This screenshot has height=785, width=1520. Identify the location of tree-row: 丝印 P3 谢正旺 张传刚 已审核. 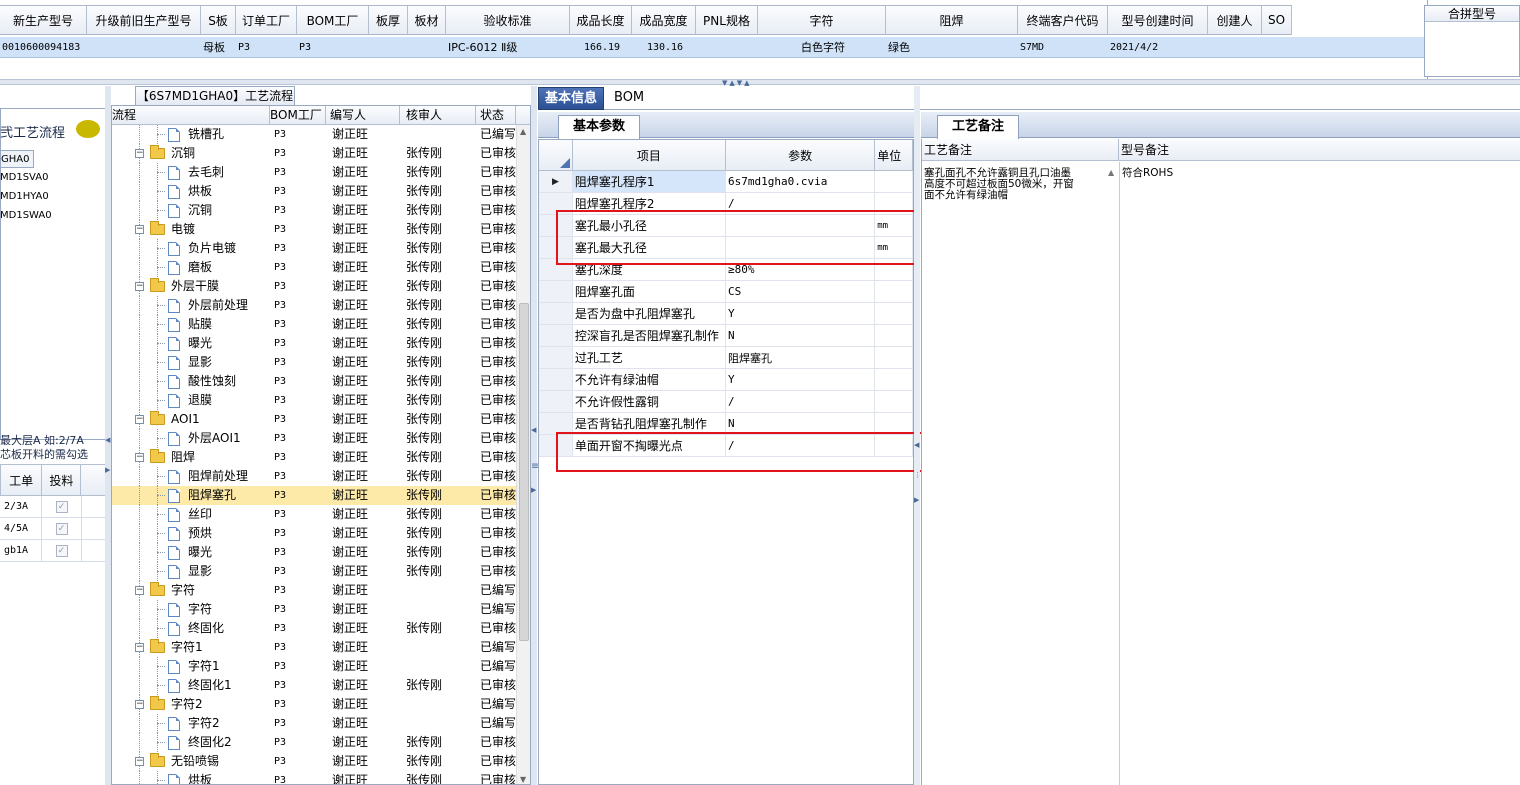
(321, 514).